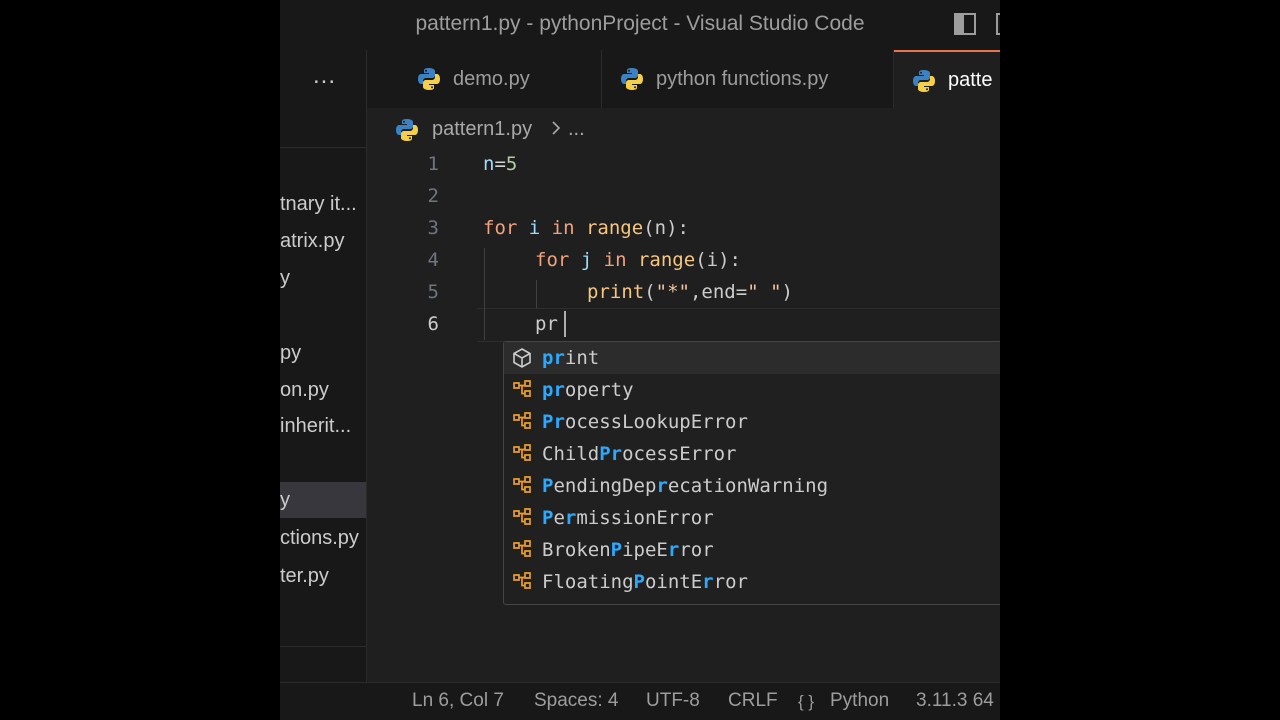  I want to click on token-punctuation: ), so click(787, 292).